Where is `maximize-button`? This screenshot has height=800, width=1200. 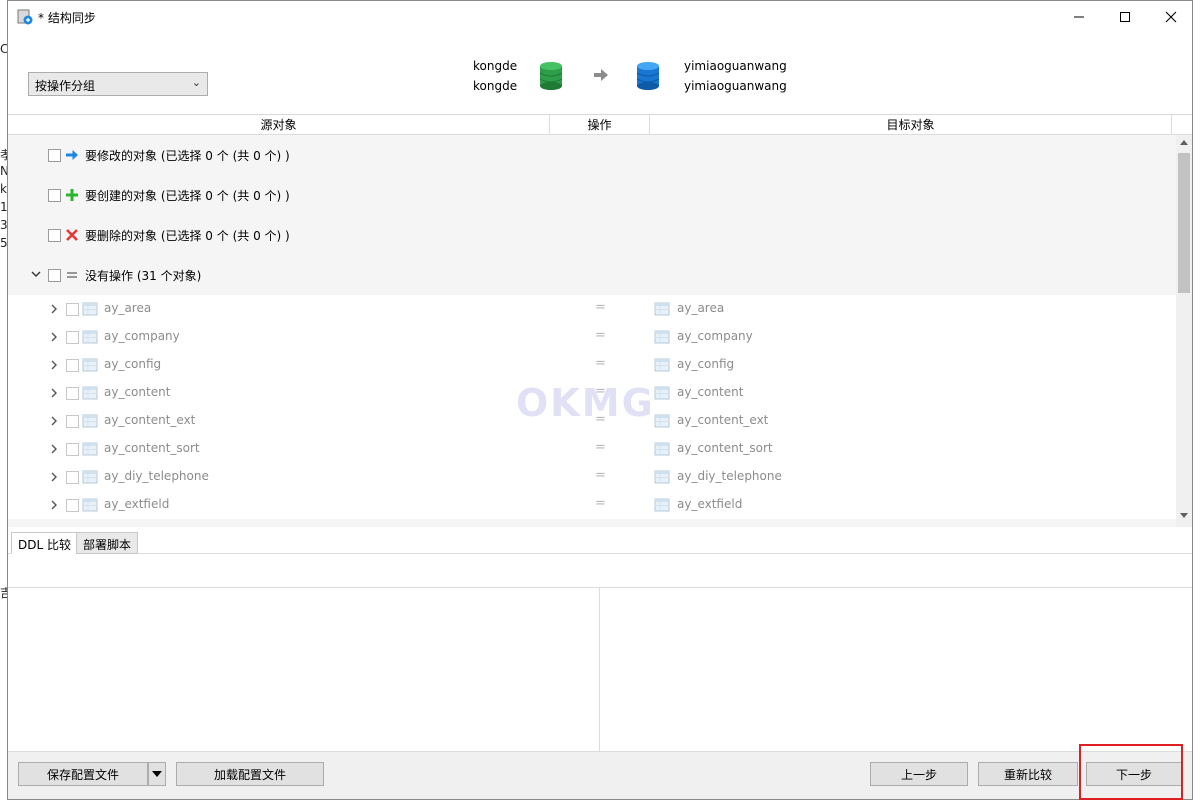
maximize-button is located at coordinates (1125, 17).